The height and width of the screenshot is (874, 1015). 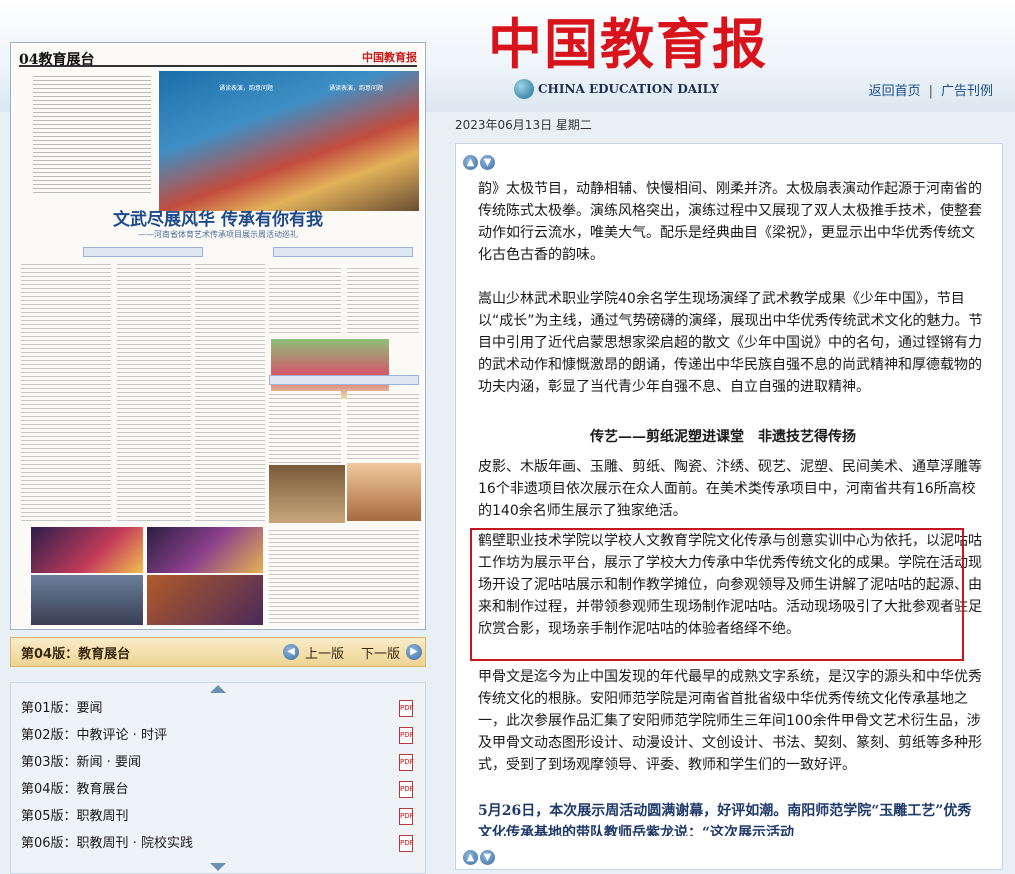 I want to click on next-page-button: 下一版 ▶, so click(x=392, y=652).